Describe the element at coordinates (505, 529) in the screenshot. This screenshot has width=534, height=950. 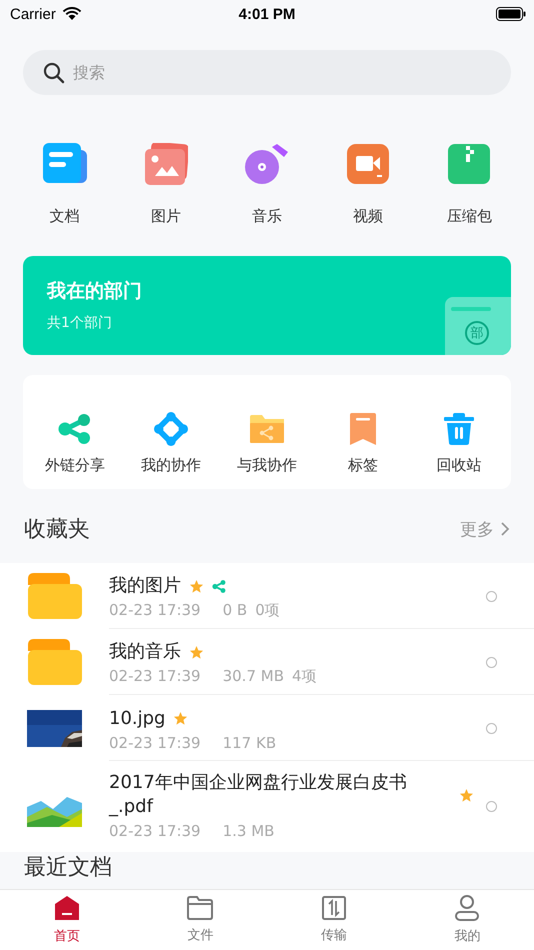
I see `chevron-icon` at that location.